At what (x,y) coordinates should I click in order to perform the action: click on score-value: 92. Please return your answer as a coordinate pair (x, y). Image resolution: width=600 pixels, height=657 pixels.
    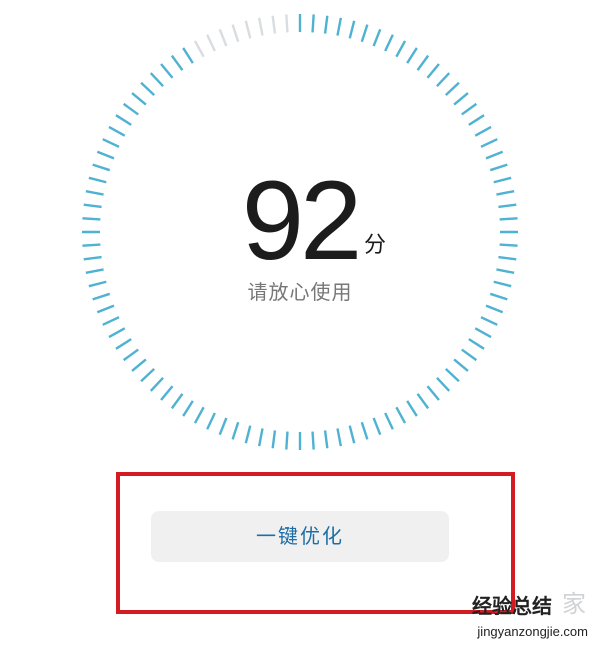
    Looking at the image, I should click on (302, 220).